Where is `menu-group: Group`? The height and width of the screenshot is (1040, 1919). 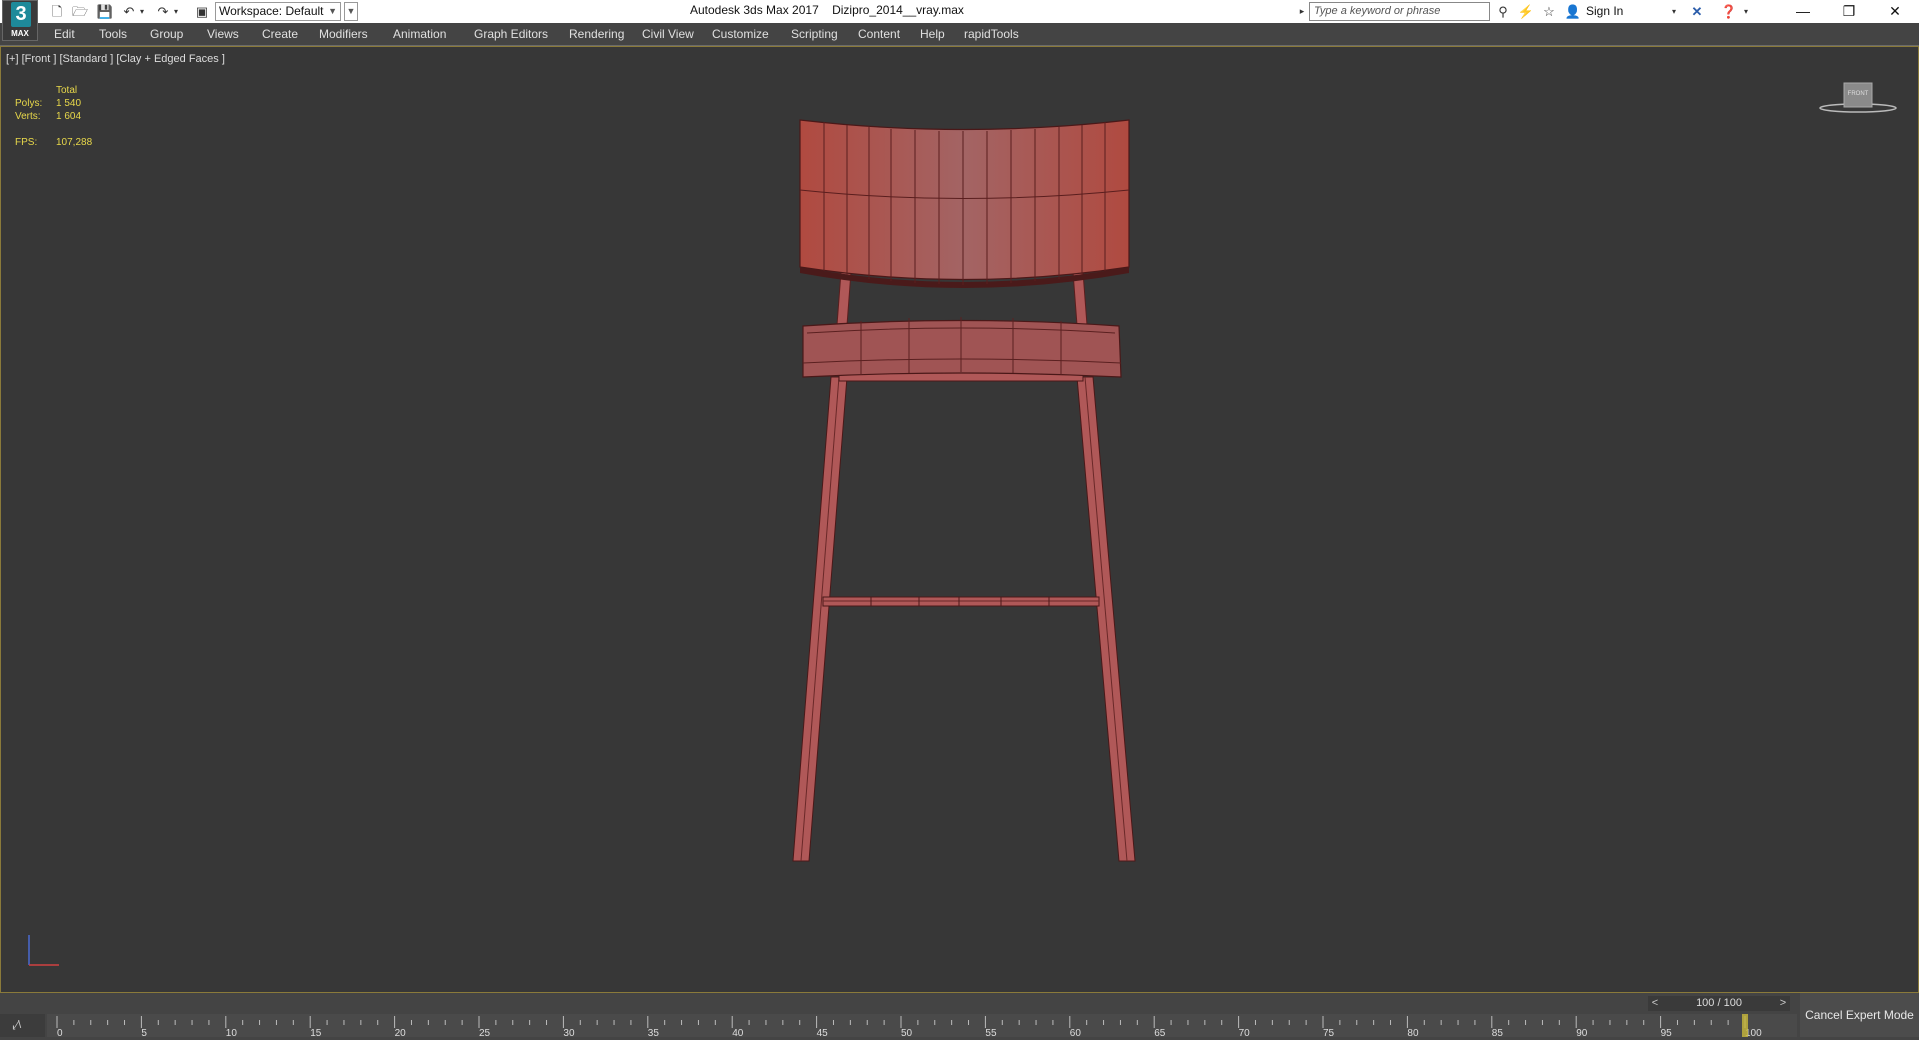 menu-group: Group is located at coordinates (166, 34).